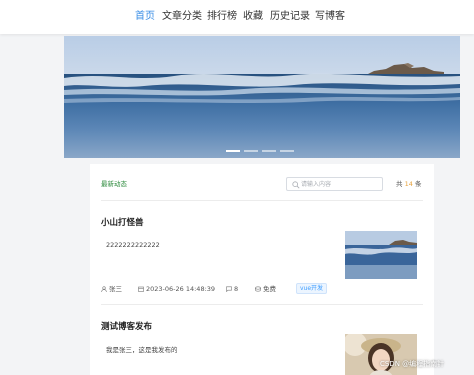 This screenshot has width=474, height=375. I want to click on total-number: 14, so click(408, 184).